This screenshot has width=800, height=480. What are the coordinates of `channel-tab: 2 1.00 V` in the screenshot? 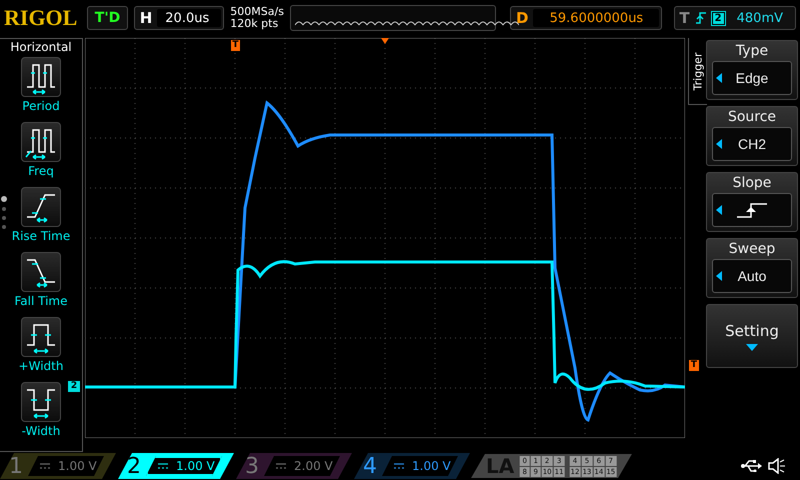 It's located at (176, 466).